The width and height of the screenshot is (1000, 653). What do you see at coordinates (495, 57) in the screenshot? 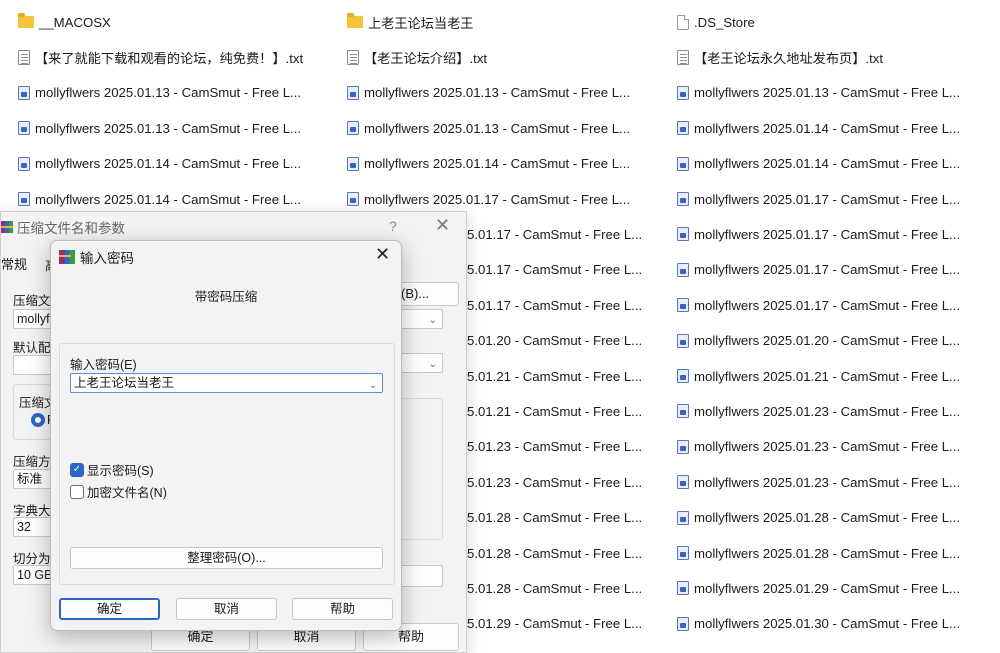
I see `file-item: 【老王论坛介绍】.txt` at bounding box center [495, 57].